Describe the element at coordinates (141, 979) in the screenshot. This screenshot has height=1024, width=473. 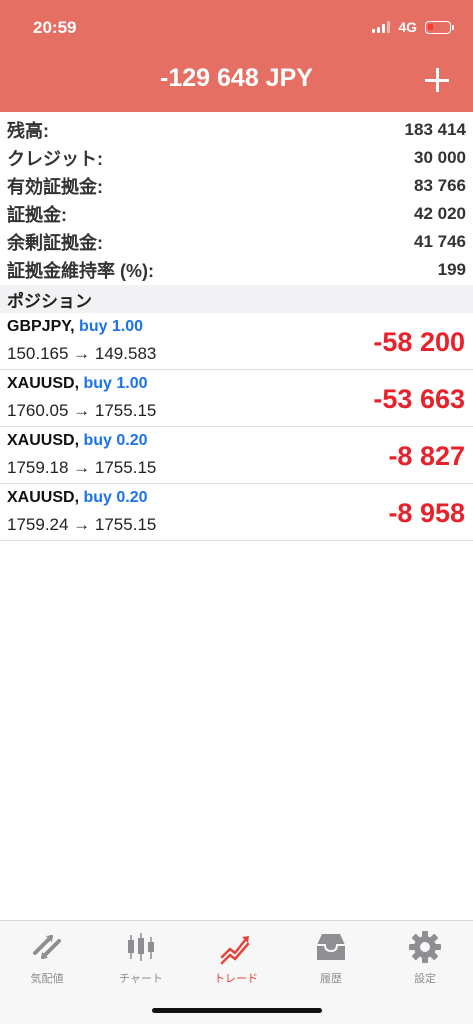
I see `tab-label: チャート` at that location.